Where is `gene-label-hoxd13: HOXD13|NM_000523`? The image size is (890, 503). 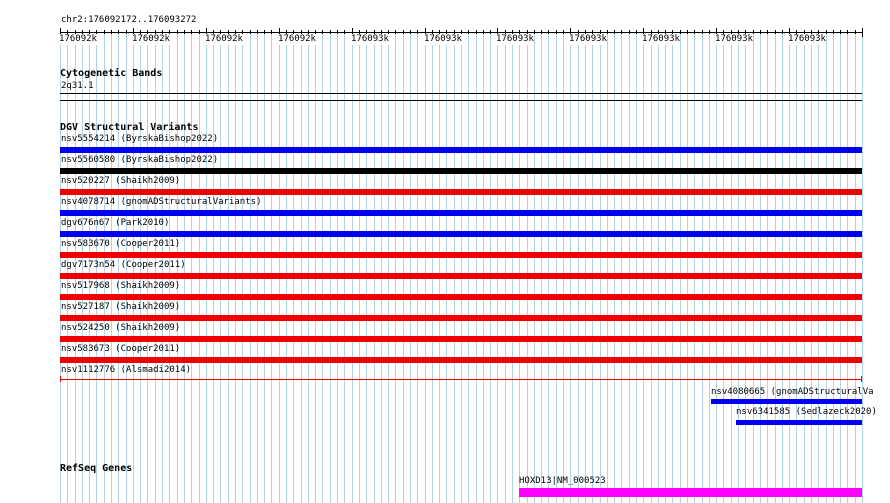
gene-label-hoxd13: HOXD13|NM_000523 is located at coordinates (562, 481).